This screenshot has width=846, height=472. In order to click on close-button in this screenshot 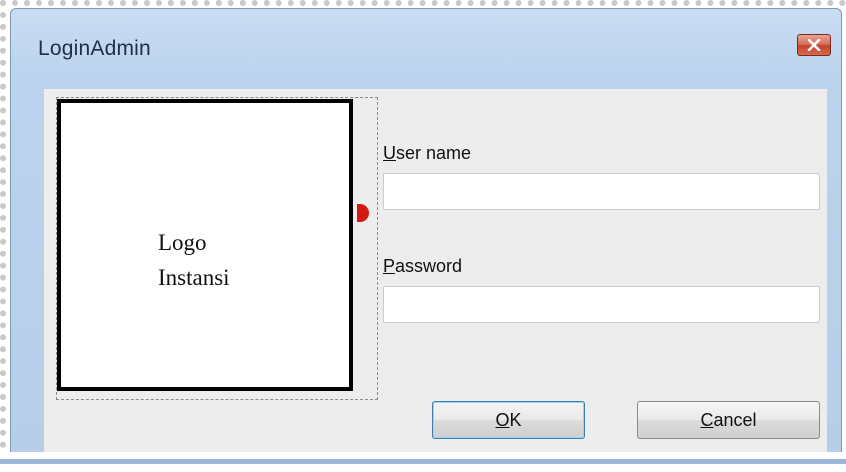, I will do `click(814, 45)`.